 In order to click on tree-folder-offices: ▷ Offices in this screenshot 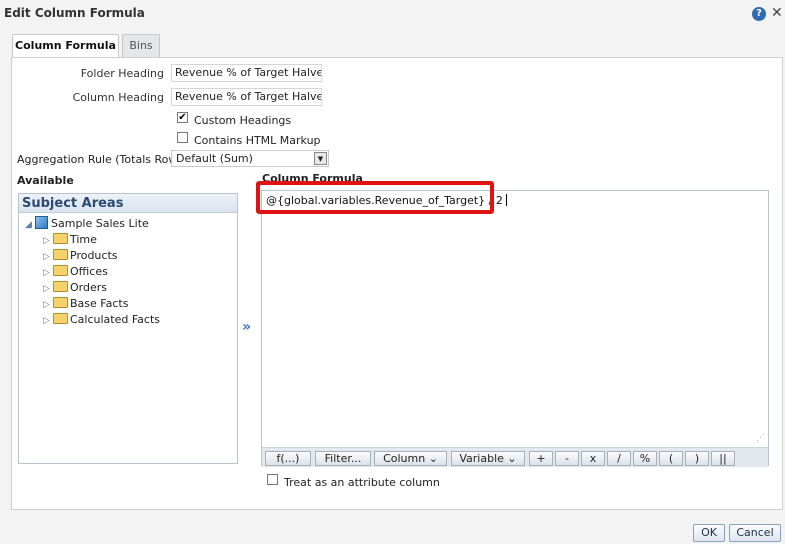, I will do `click(75, 272)`.